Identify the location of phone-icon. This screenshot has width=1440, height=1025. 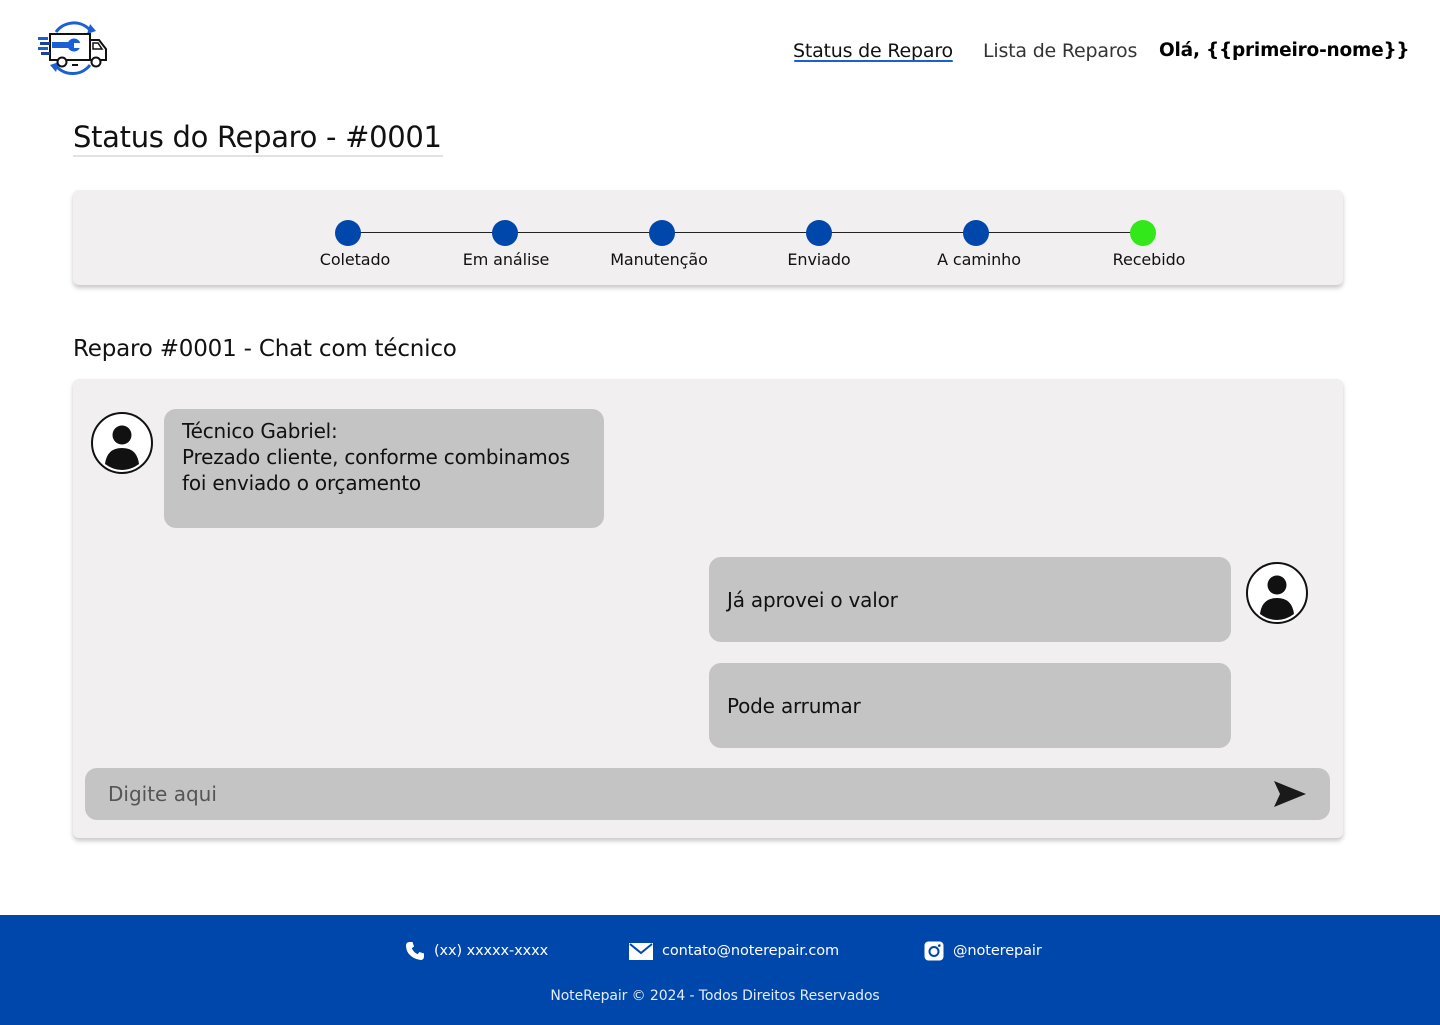
(415, 951).